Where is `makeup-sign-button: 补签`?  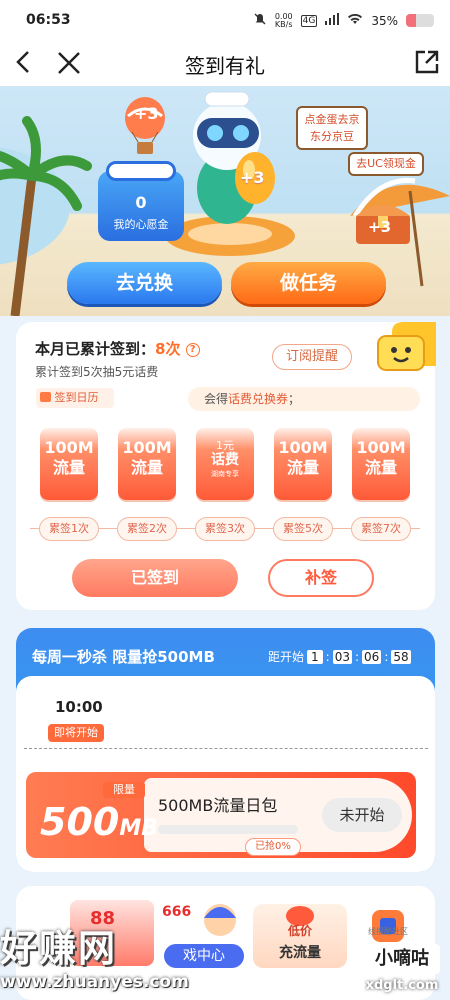
makeup-sign-button: 补签 is located at coordinates (321, 578).